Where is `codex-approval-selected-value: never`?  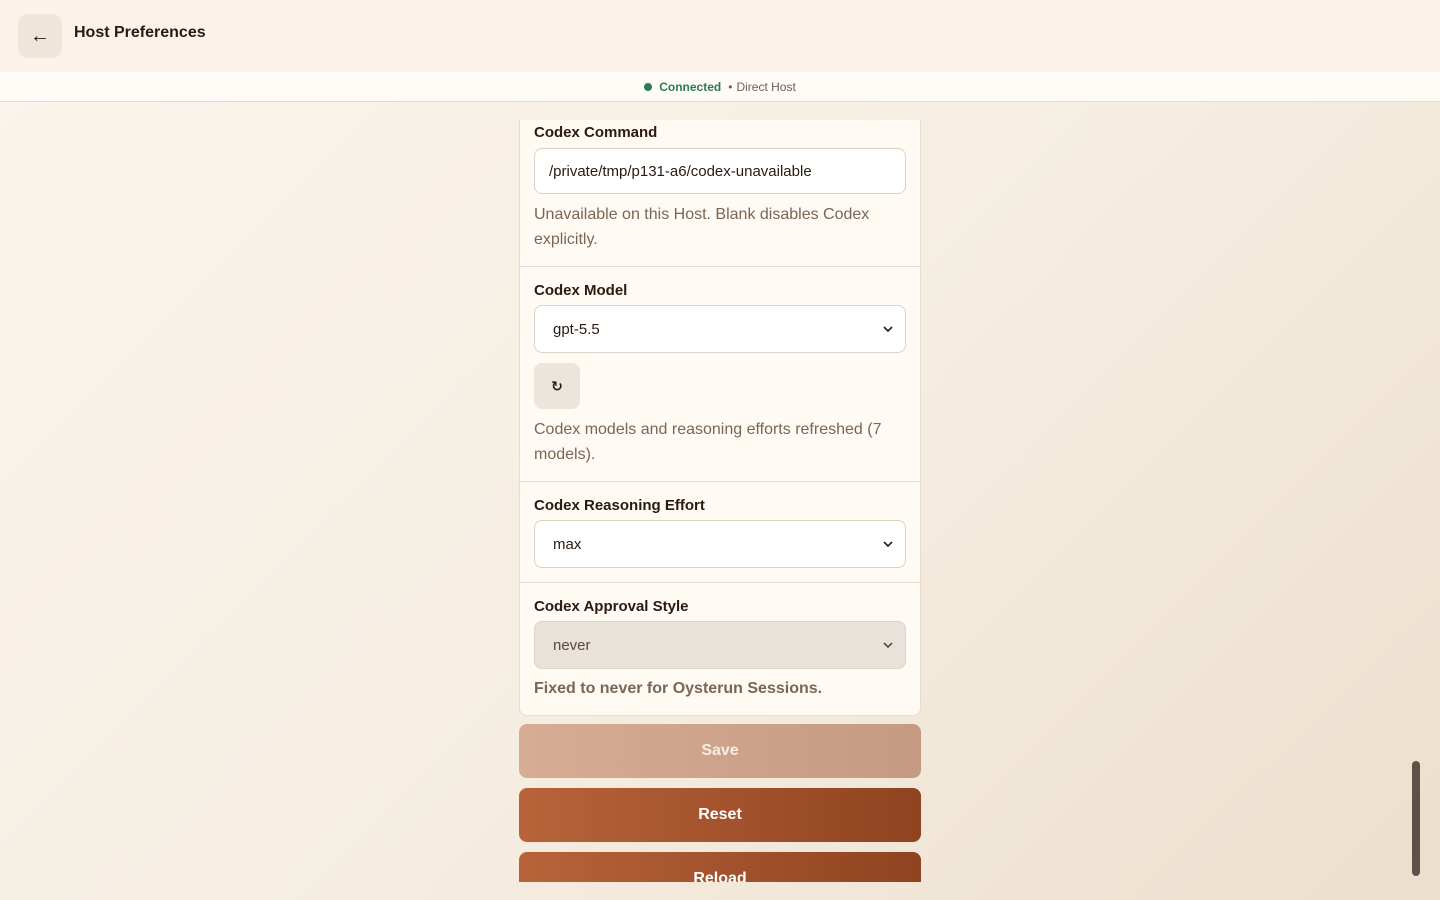 codex-approval-selected-value: never is located at coordinates (572, 645).